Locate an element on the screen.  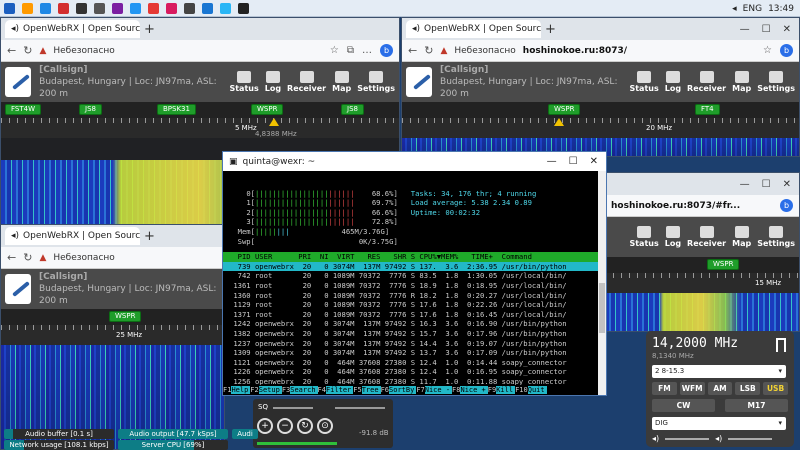
zoom-center-button: ⊙ is located at coordinates (325, 426).